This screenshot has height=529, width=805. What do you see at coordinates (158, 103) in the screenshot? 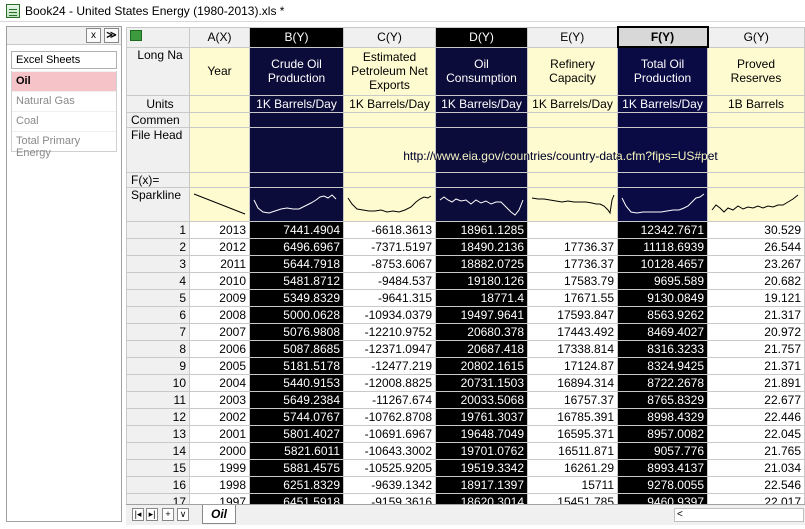
I see `row-label-units: Units` at bounding box center [158, 103].